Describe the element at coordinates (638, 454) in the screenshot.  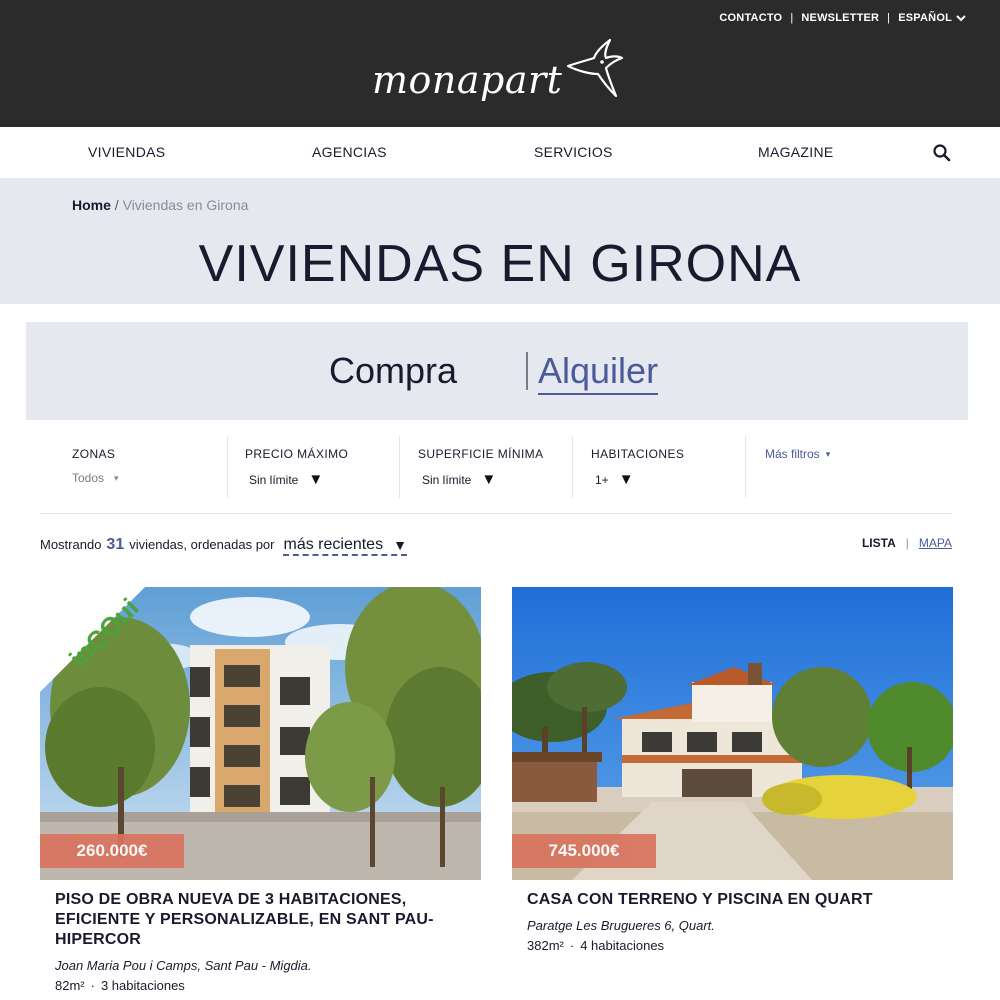
I see `filter-habitaciones-label: HABITACIONES` at that location.